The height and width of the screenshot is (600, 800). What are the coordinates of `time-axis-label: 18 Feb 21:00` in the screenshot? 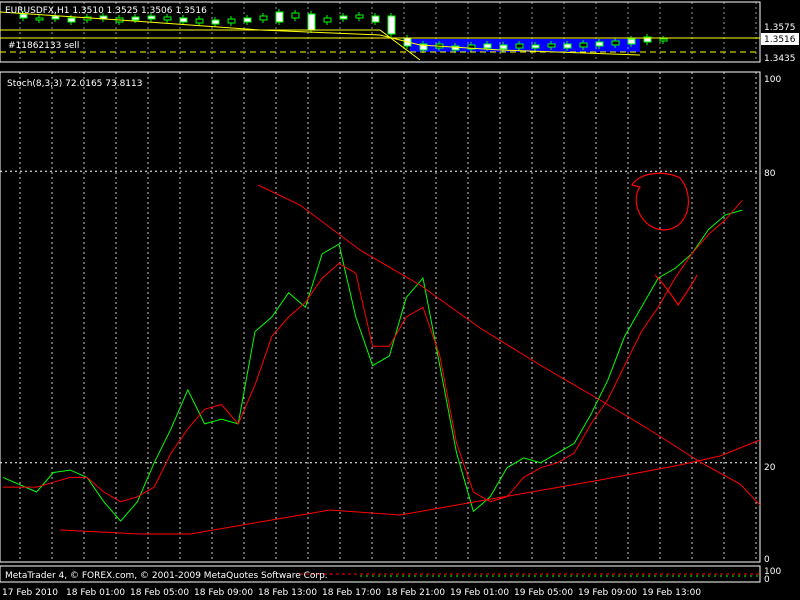 It's located at (415, 593).